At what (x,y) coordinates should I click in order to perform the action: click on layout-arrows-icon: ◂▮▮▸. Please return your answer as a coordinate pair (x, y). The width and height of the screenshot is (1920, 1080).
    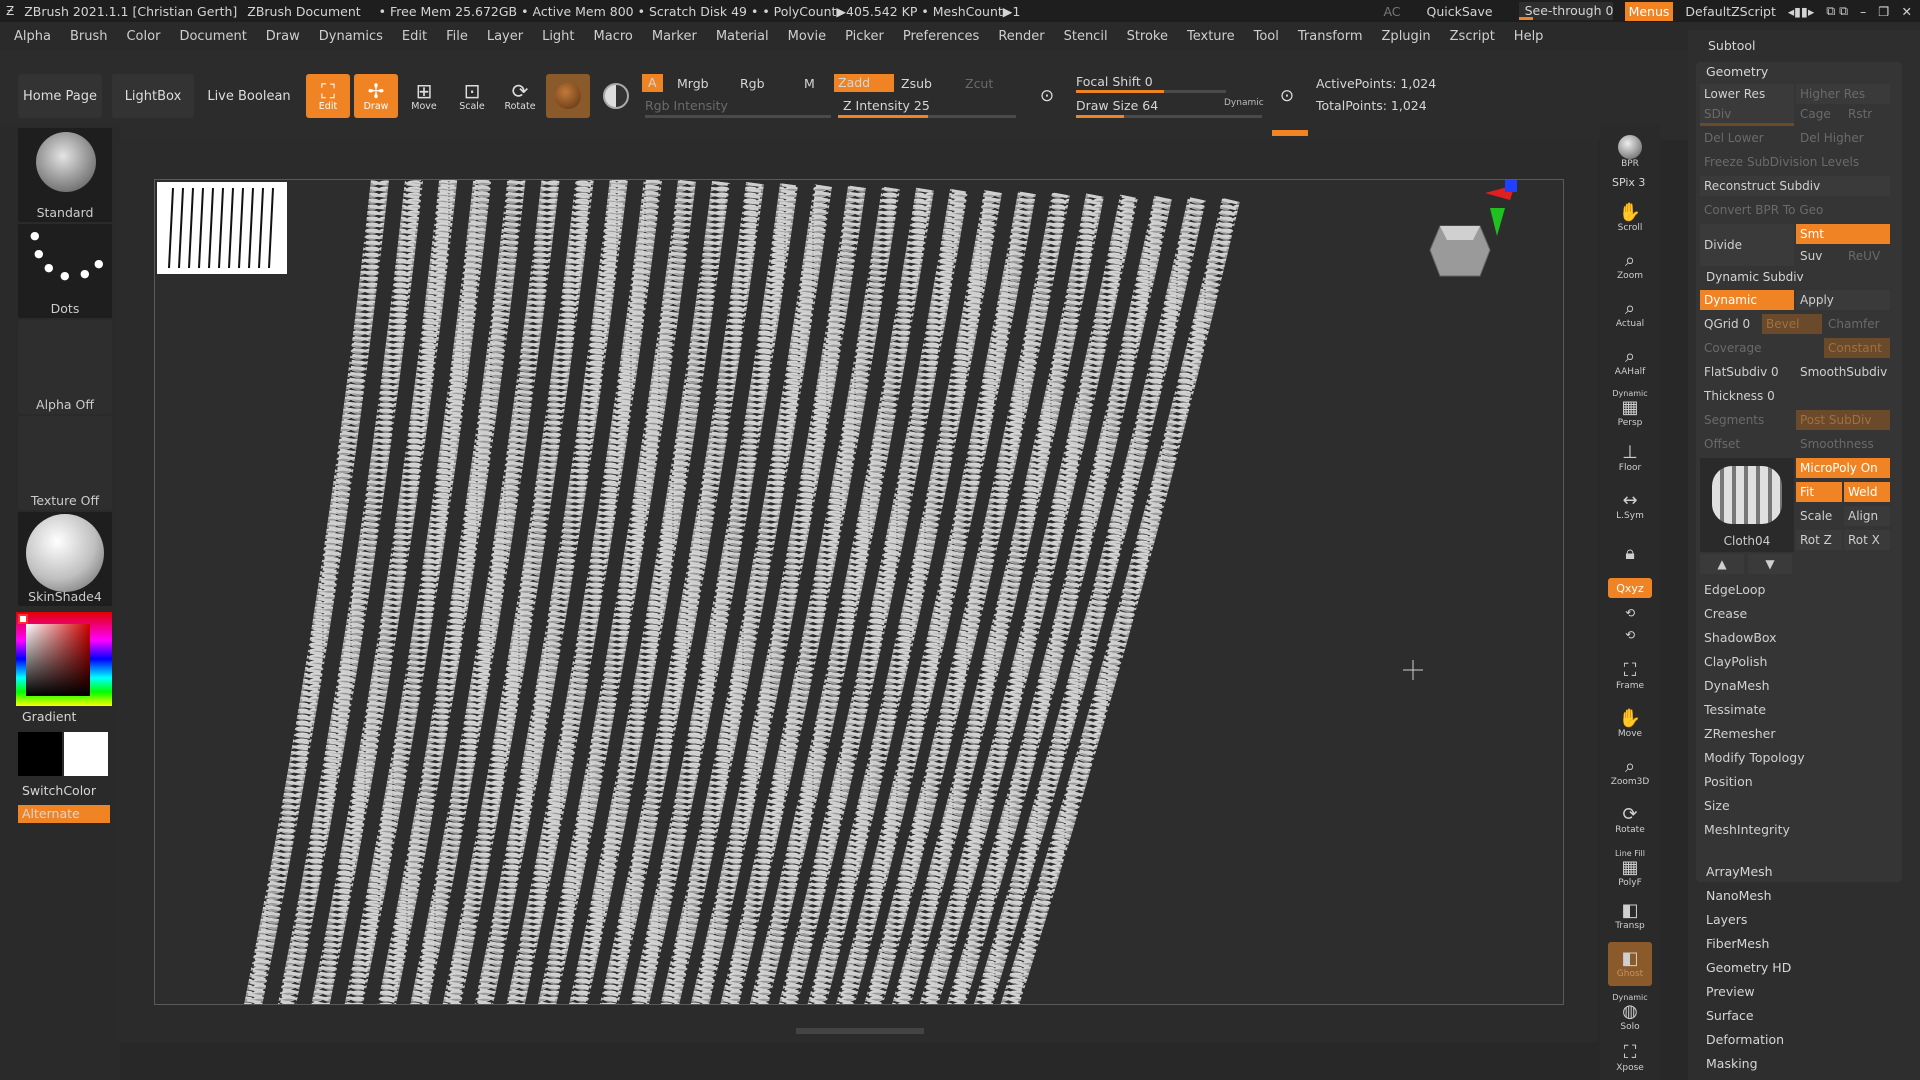
    Looking at the image, I should click on (1801, 11).